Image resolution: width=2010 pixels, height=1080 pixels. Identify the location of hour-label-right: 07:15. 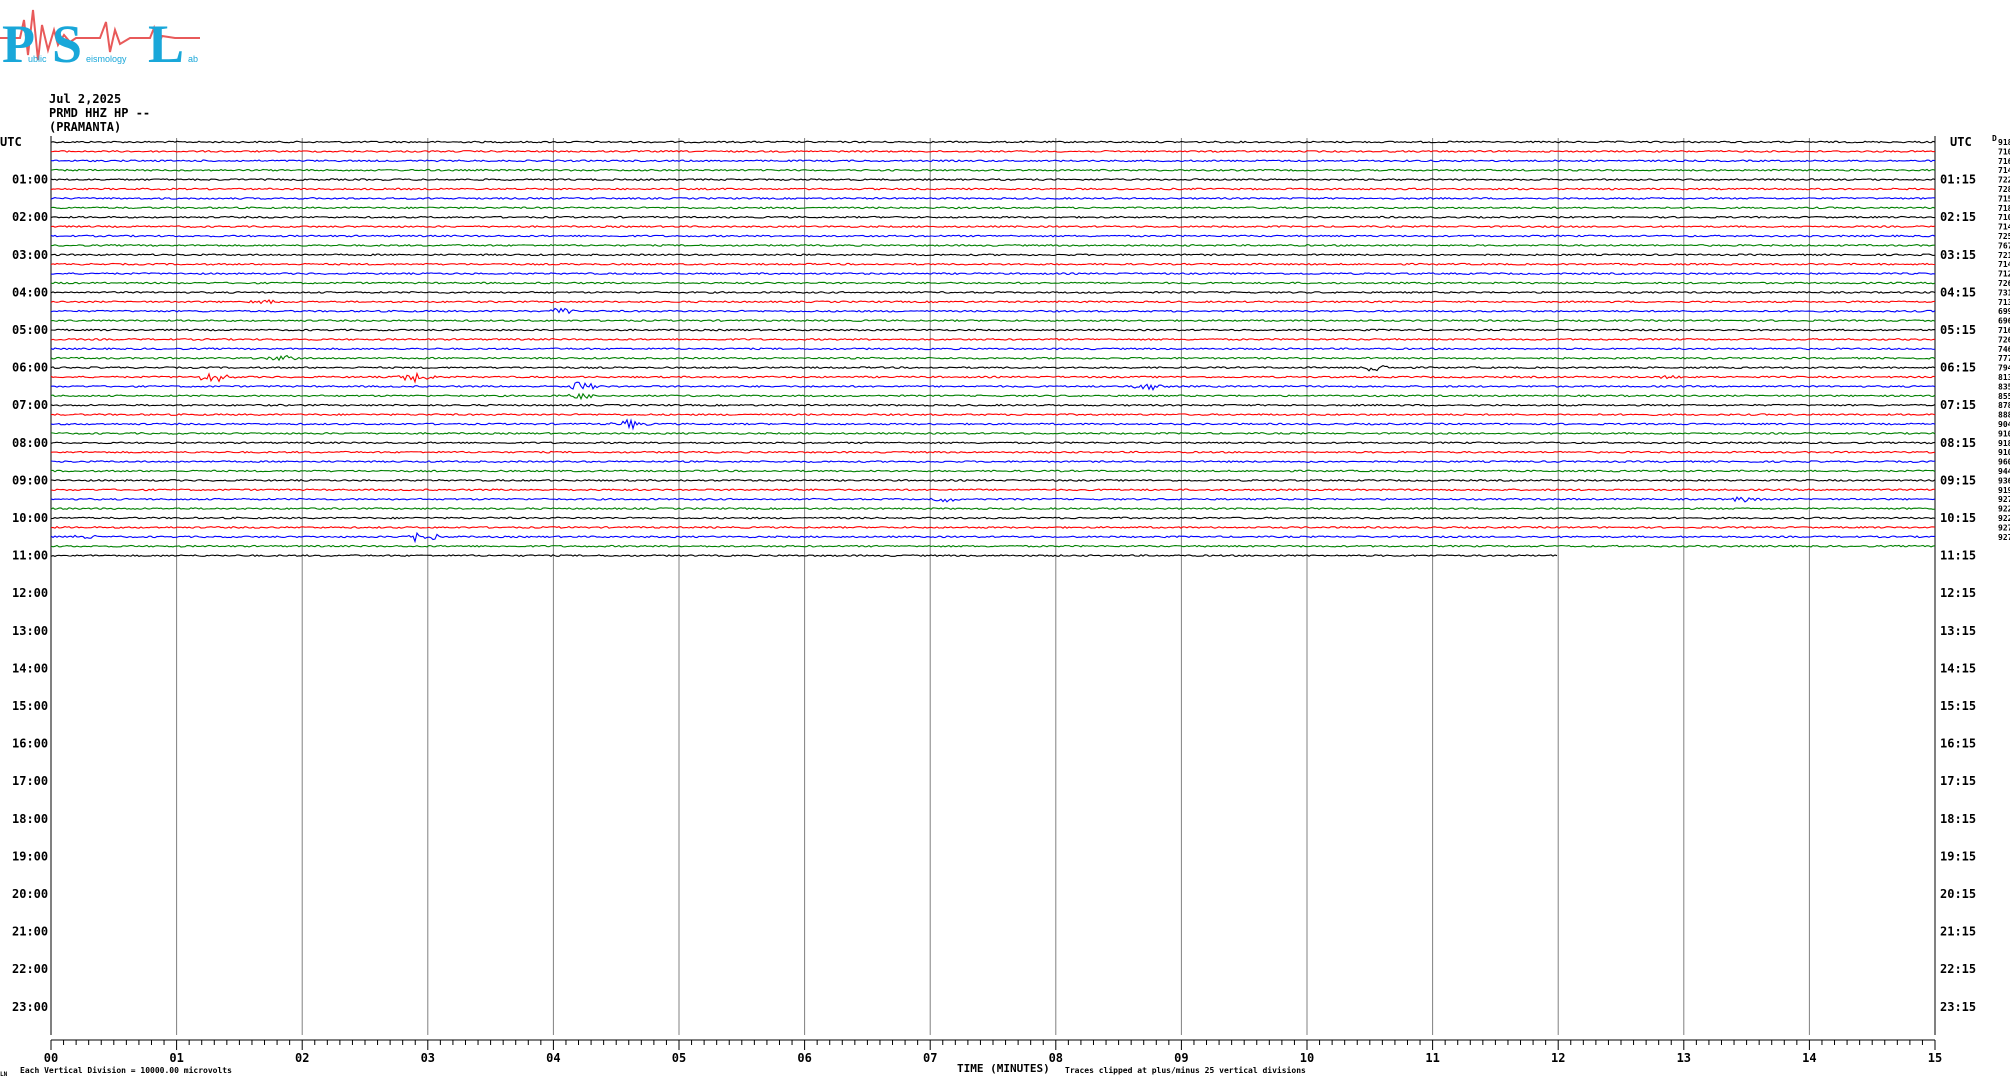
(1958, 405).